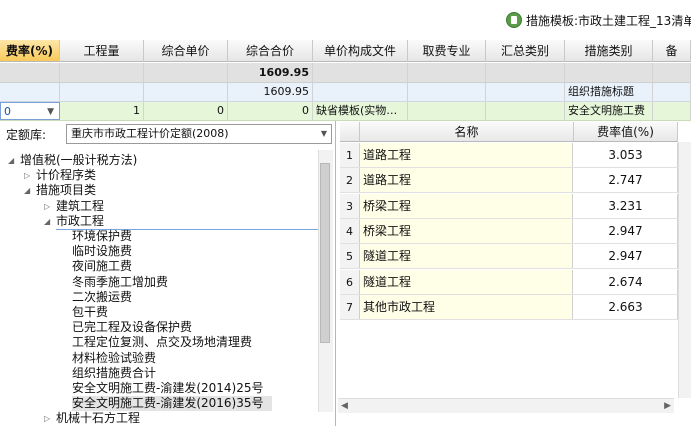 The width and height of the screenshot is (691, 426). I want to click on tree-item-label: 安全文明施工费-渝建发(2016)35号, so click(168, 403).